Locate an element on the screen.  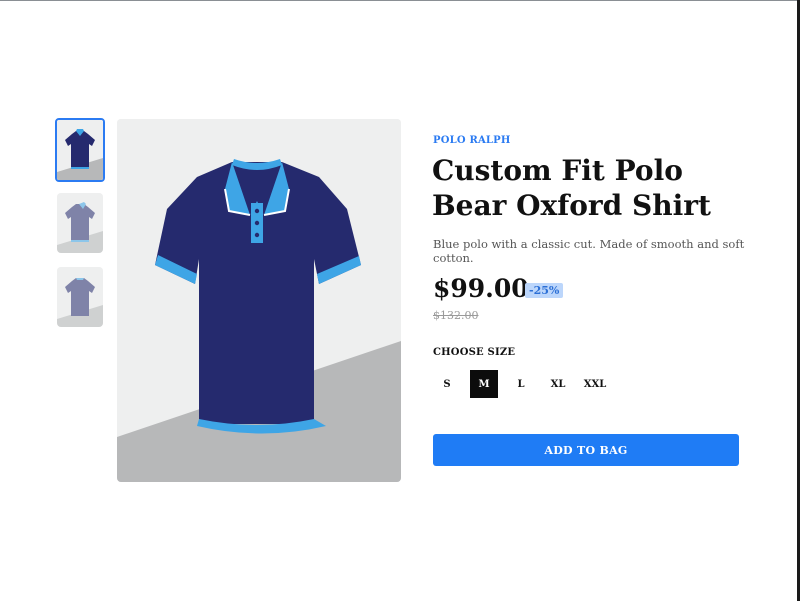
product-title: Custom Fit Polo Bear Oxford Shirt is located at coordinates (571, 188).